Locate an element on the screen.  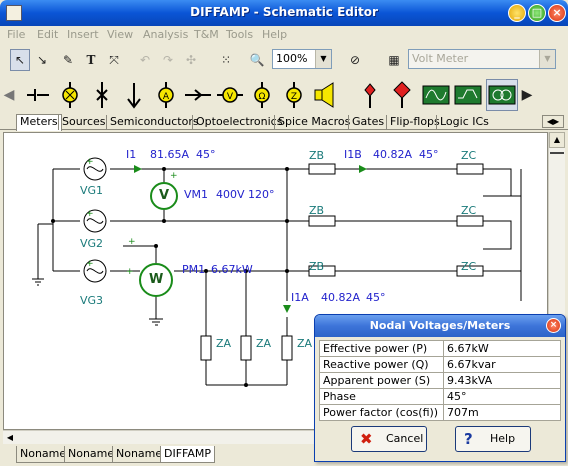
tab-logic-ics: Logic ICs is located at coordinates (464, 122).